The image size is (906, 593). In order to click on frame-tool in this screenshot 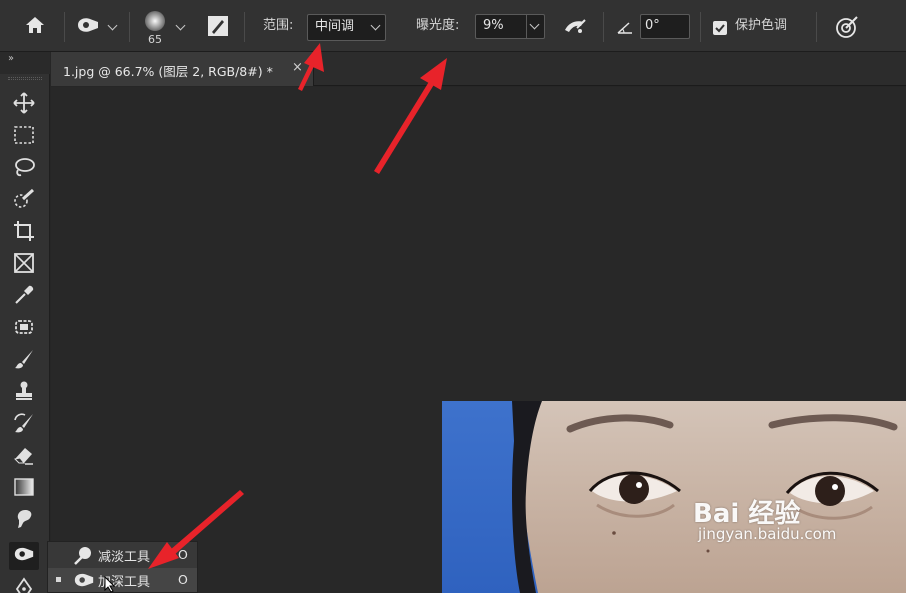, I will do `click(24, 263)`.